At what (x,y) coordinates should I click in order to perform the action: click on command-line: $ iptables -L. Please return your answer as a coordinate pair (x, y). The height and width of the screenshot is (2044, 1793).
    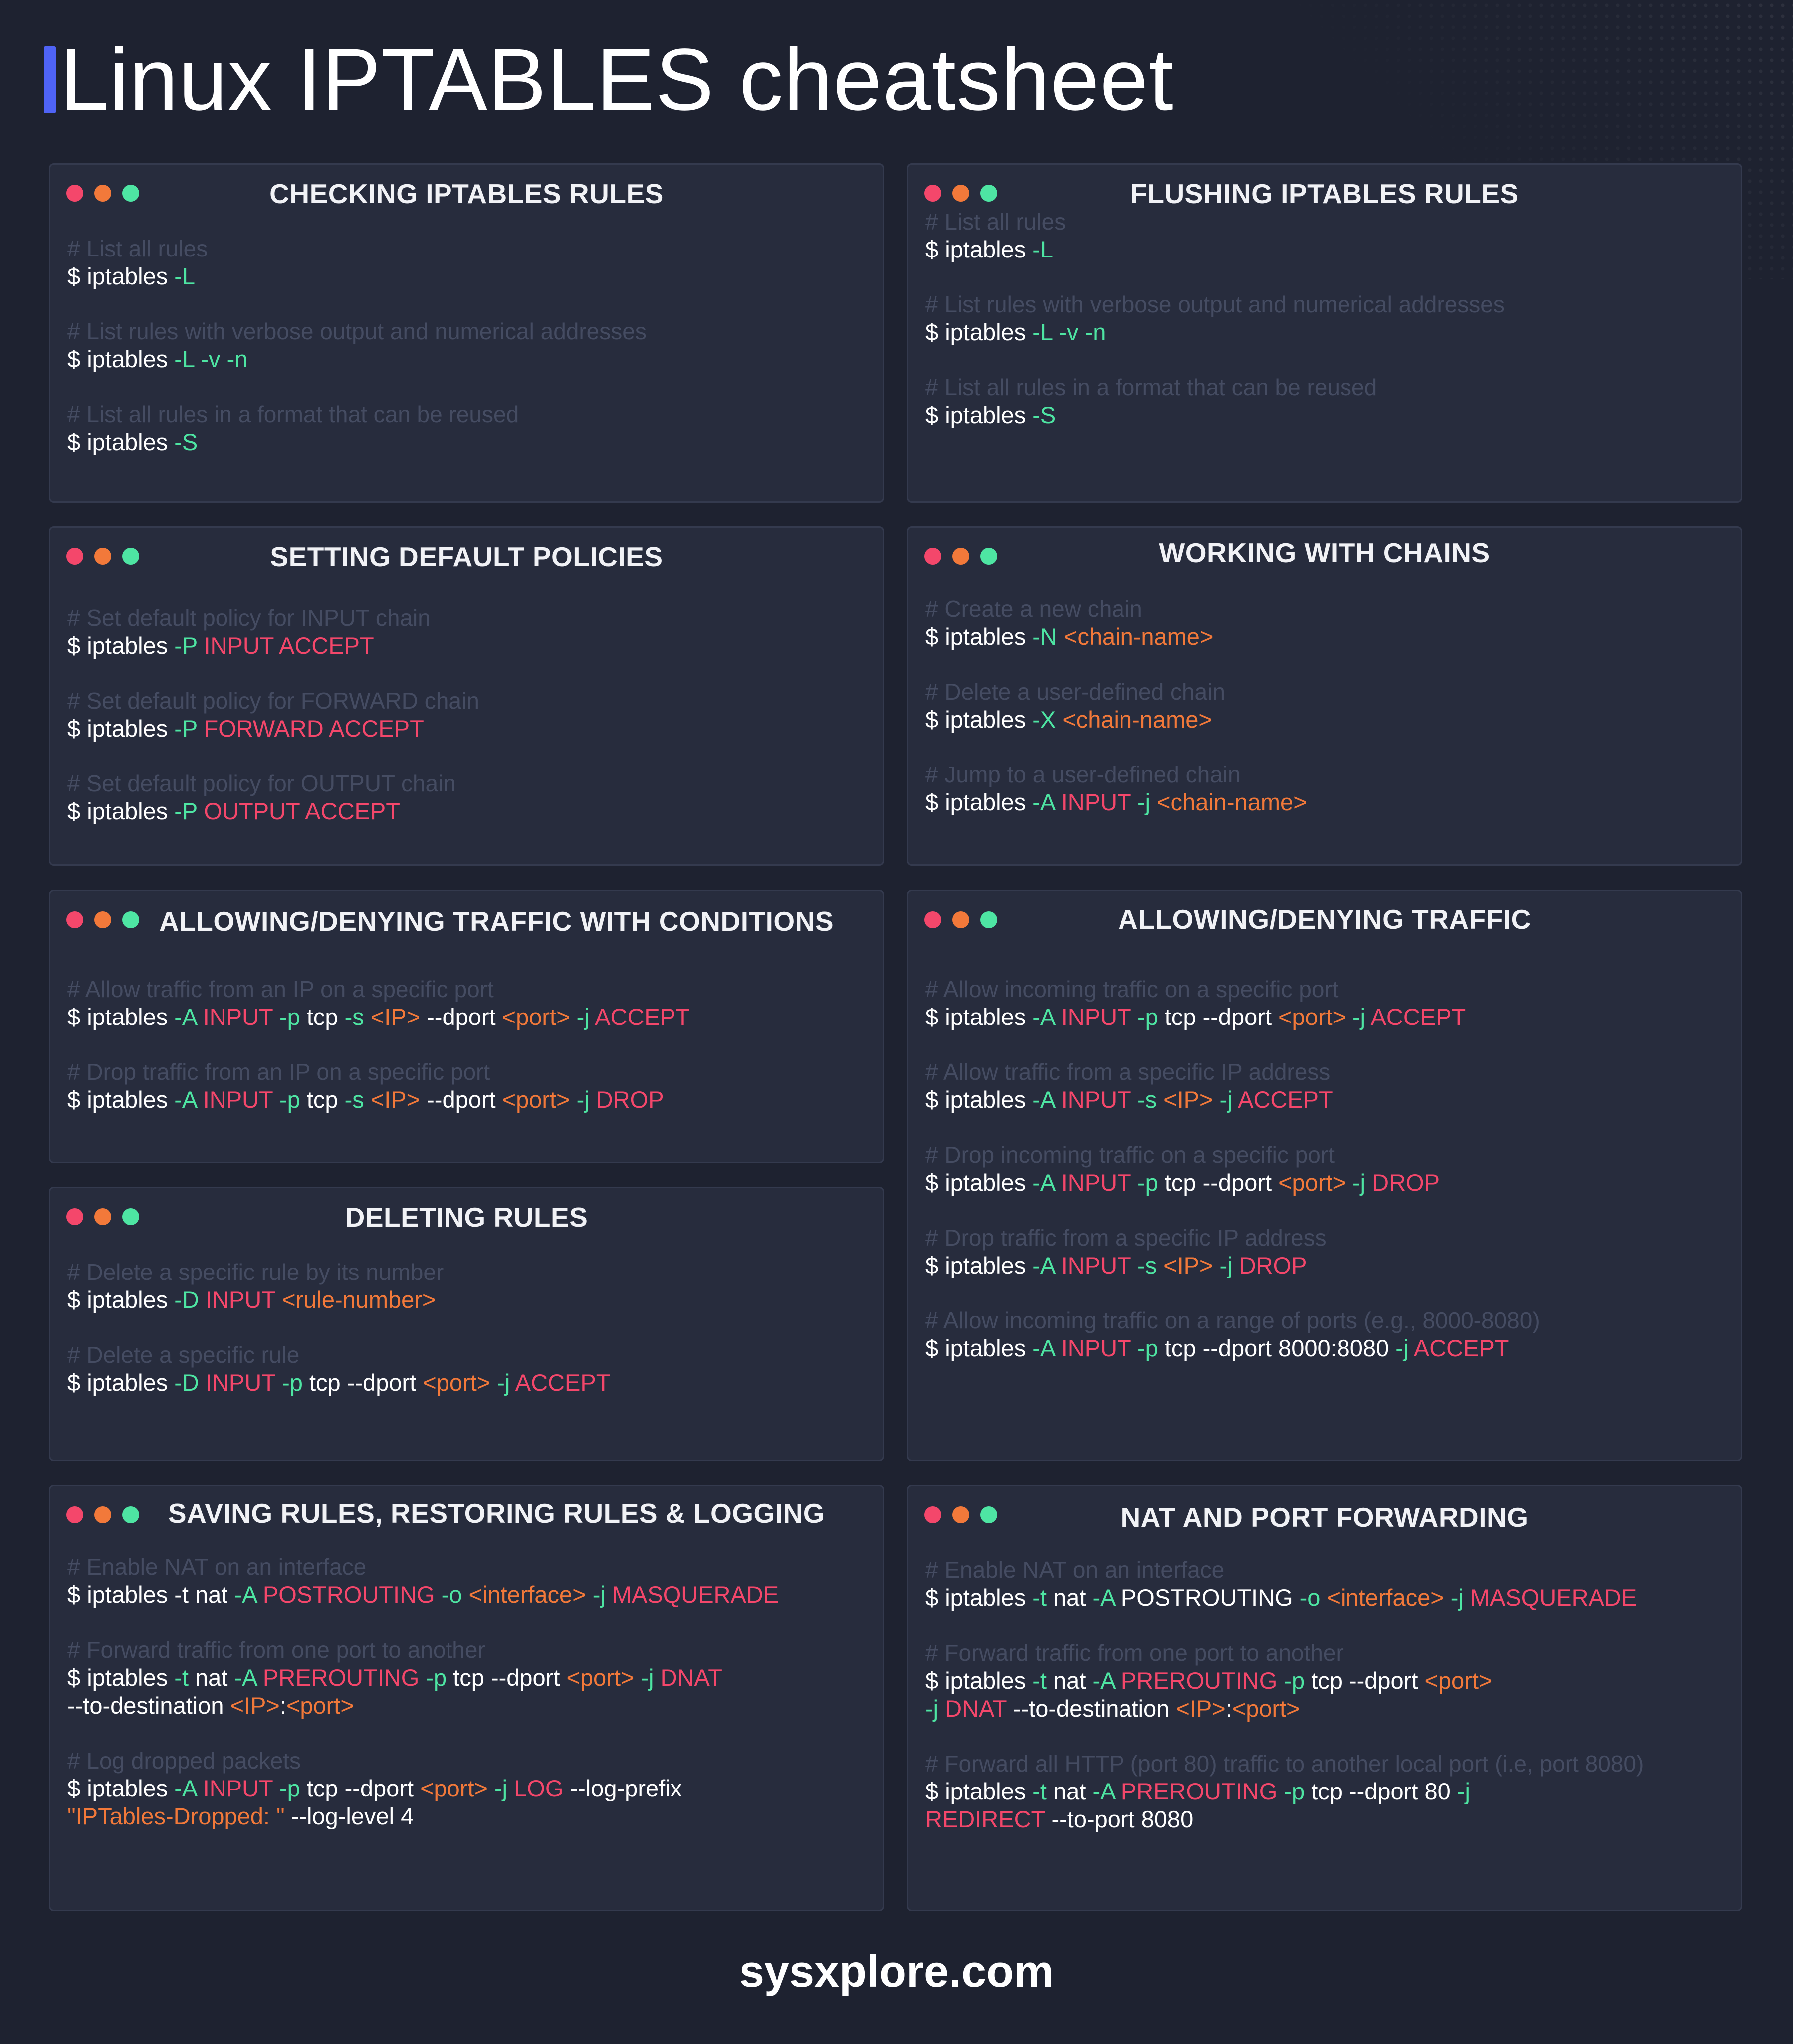
    Looking at the image, I should click on (472, 276).